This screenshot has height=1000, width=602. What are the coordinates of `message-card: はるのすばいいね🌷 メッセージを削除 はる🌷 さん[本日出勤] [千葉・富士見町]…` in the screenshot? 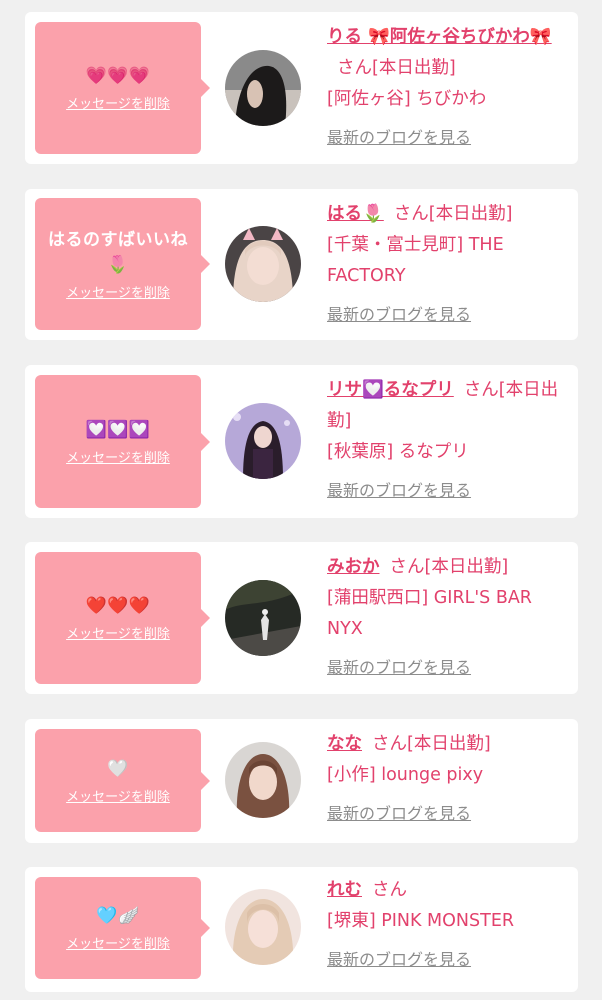 It's located at (301, 264).